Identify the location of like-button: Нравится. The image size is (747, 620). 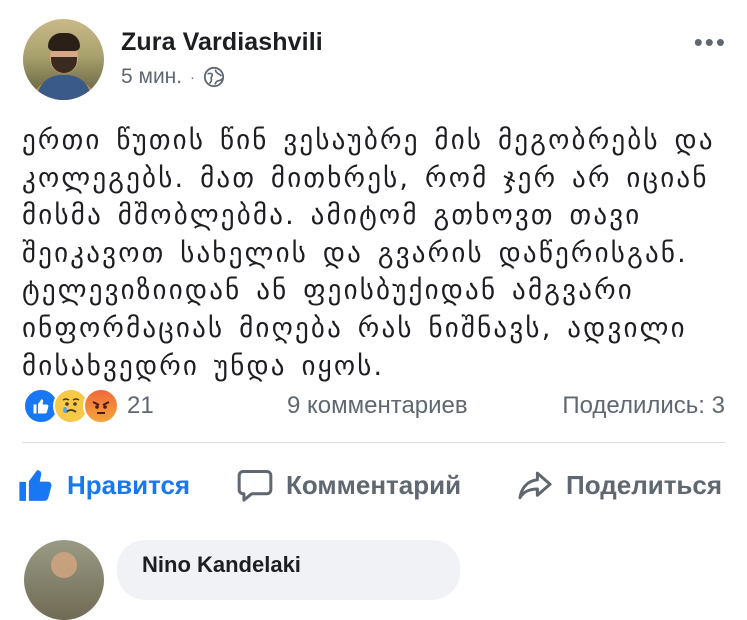
(103, 485).